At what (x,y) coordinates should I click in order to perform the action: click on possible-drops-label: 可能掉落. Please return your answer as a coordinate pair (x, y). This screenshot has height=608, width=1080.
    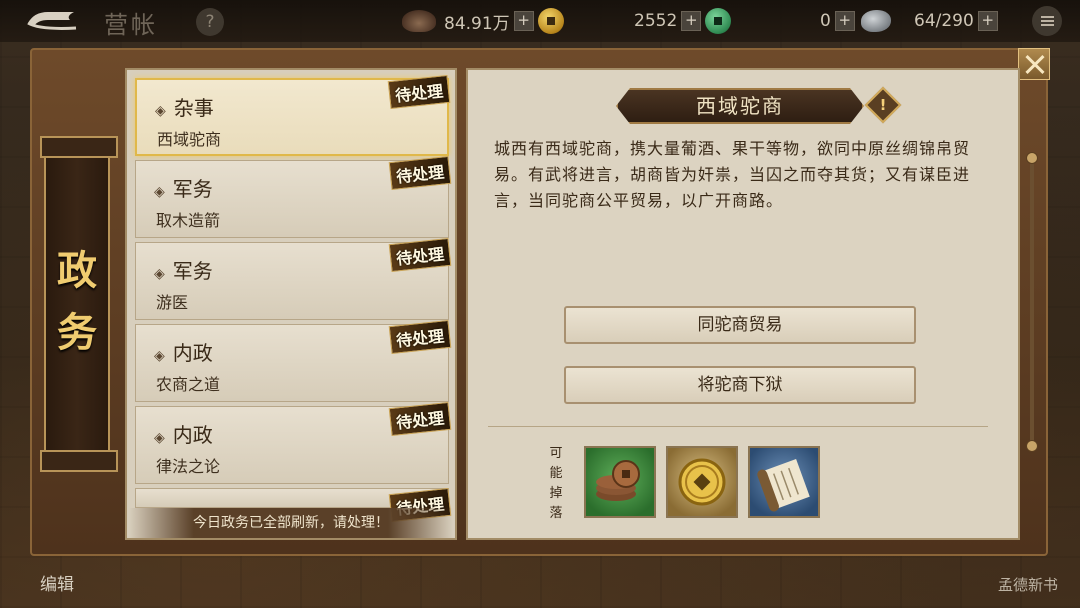
    Looking at the image, I should click on (556, 483).